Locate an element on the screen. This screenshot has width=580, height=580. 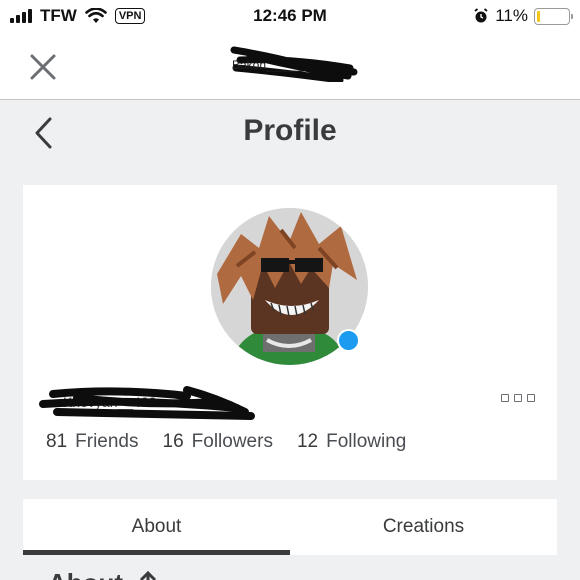
alarm-icon is located at coordinates (481, 15).